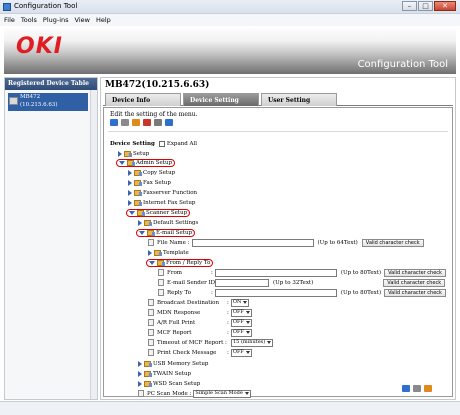 This screenshot has width=460, height=415. Describe the element at coordinates (402, 64) in the screenshot. I see `banner-title: Configuration Tool` at that location.